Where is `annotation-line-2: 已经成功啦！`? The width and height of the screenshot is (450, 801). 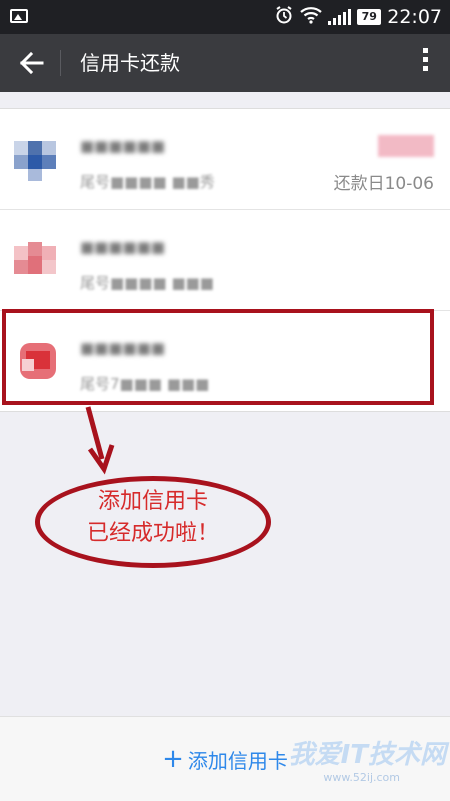 annotation-line-2: 已经成功啦！ is located at coordinates (152, 533).